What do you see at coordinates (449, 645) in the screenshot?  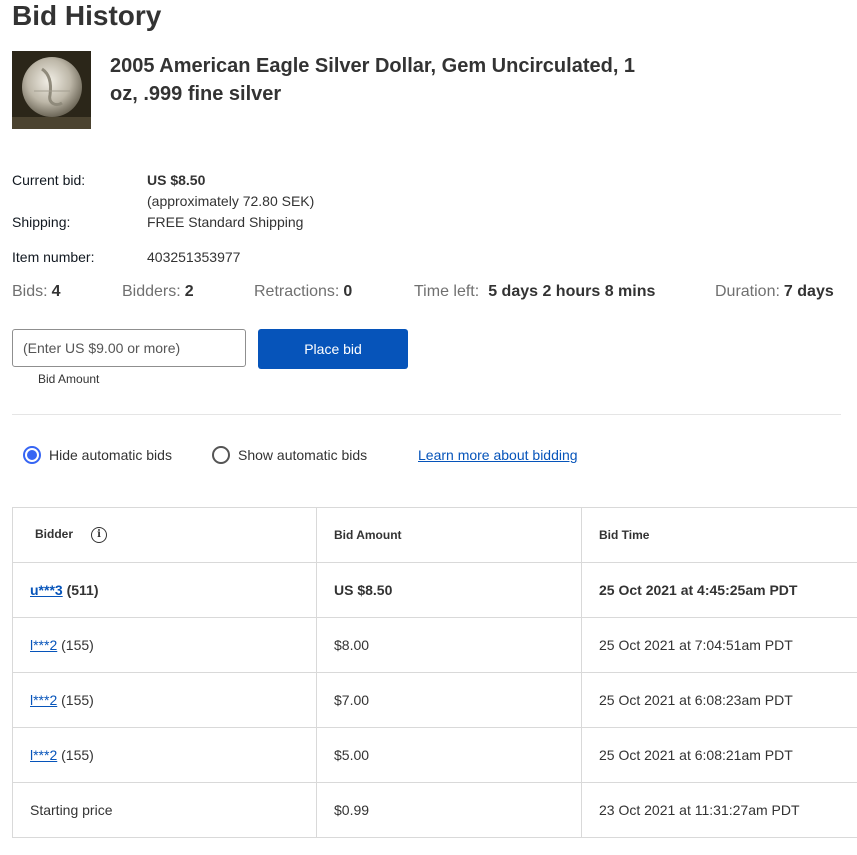 I see `bid-amount-cell: $8.00` at bounding box center [449, 645].